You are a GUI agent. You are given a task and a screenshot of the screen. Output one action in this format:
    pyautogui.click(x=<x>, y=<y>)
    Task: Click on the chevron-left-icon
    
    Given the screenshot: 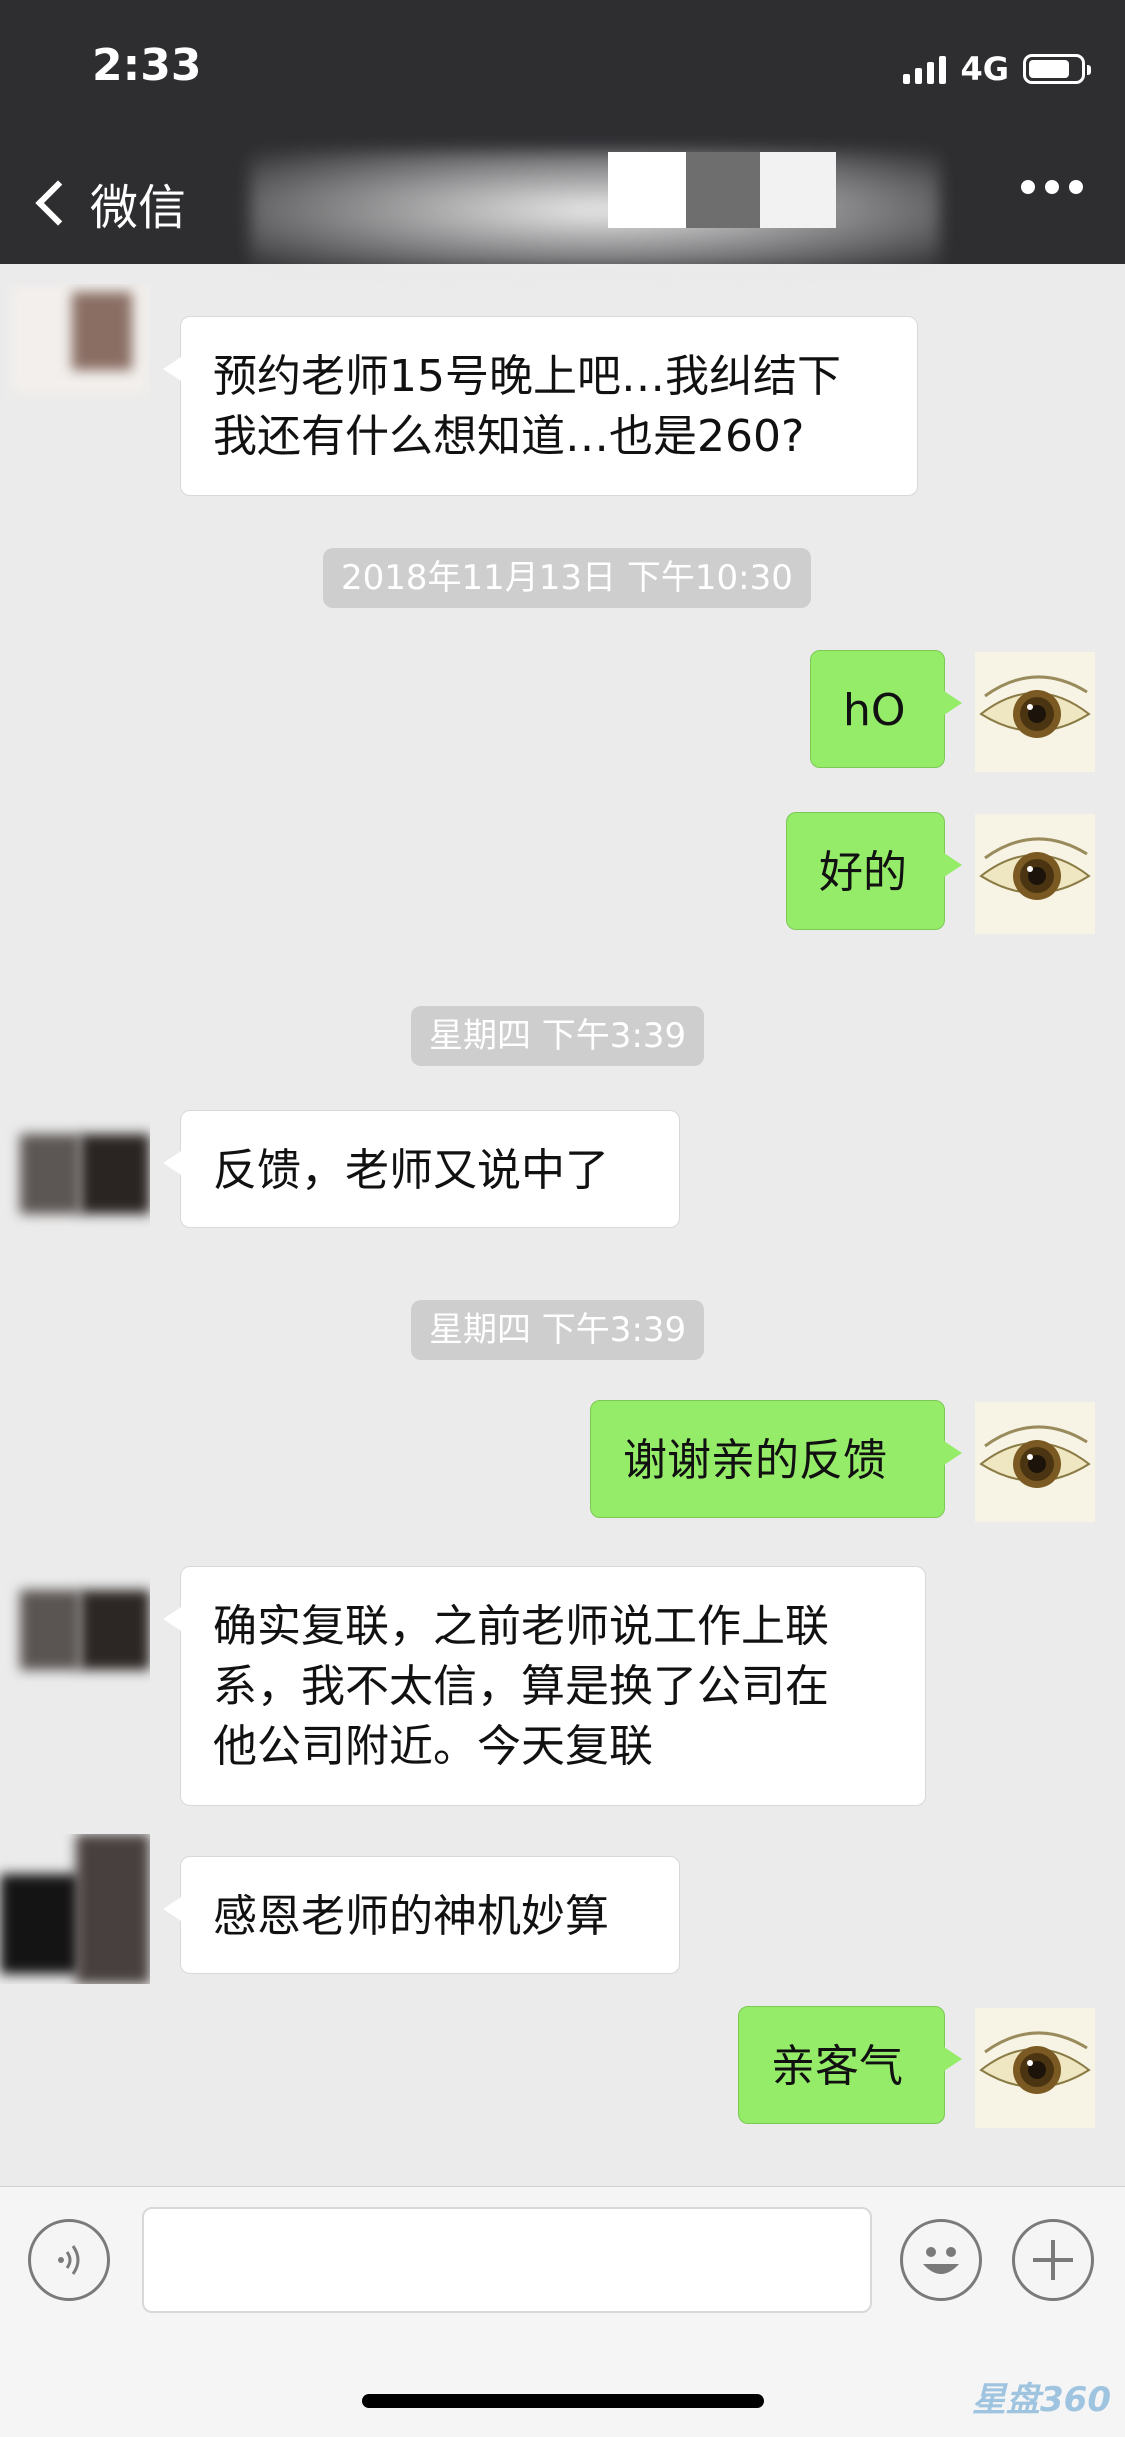 What is the action you would take?
    pyautogui.click(x=58, y=203)
    